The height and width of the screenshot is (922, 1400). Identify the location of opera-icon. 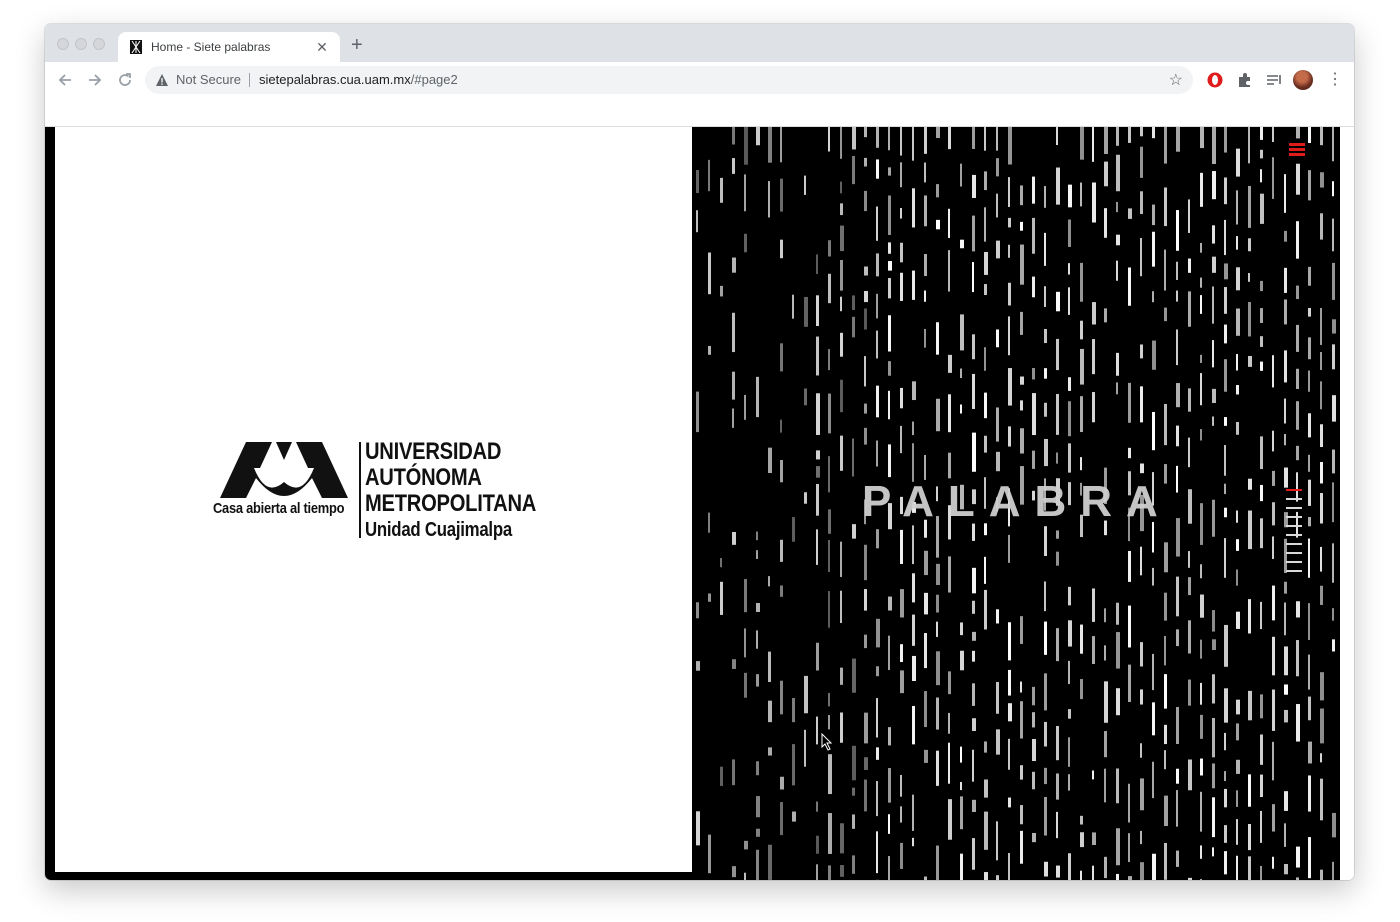
(1215, 80).